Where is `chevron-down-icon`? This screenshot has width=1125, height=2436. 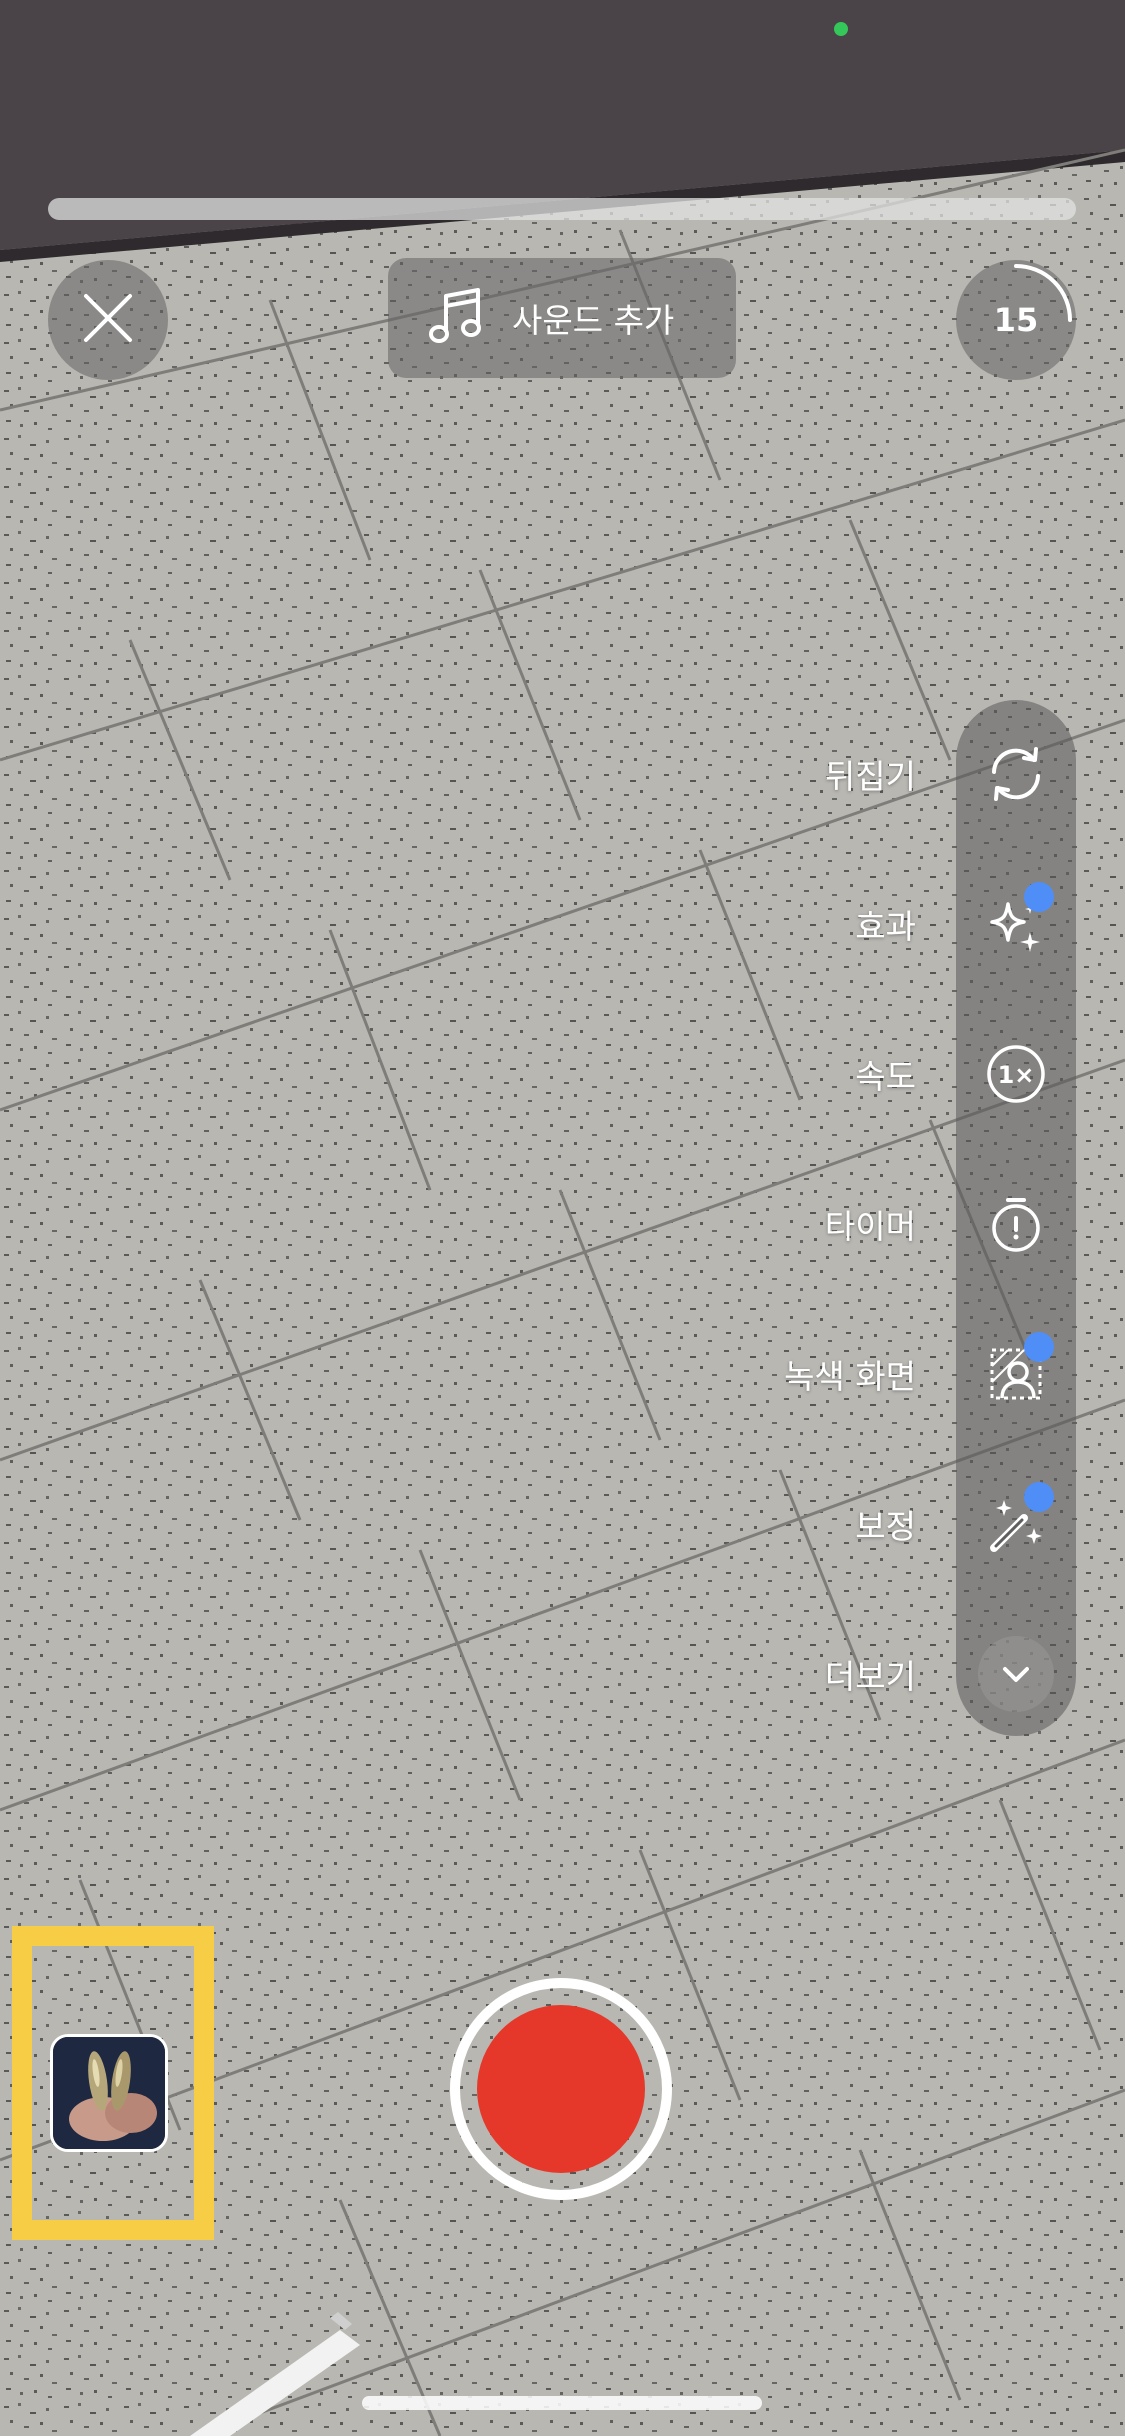
chevron-down-icon is located at coordinates (1016, 1674).